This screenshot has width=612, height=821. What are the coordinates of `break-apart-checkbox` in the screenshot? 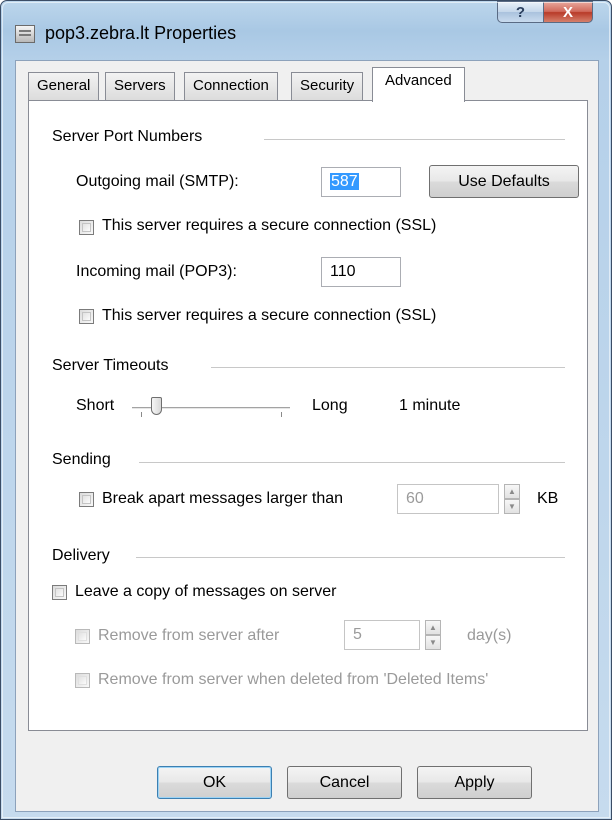 It's located at (86, 499).